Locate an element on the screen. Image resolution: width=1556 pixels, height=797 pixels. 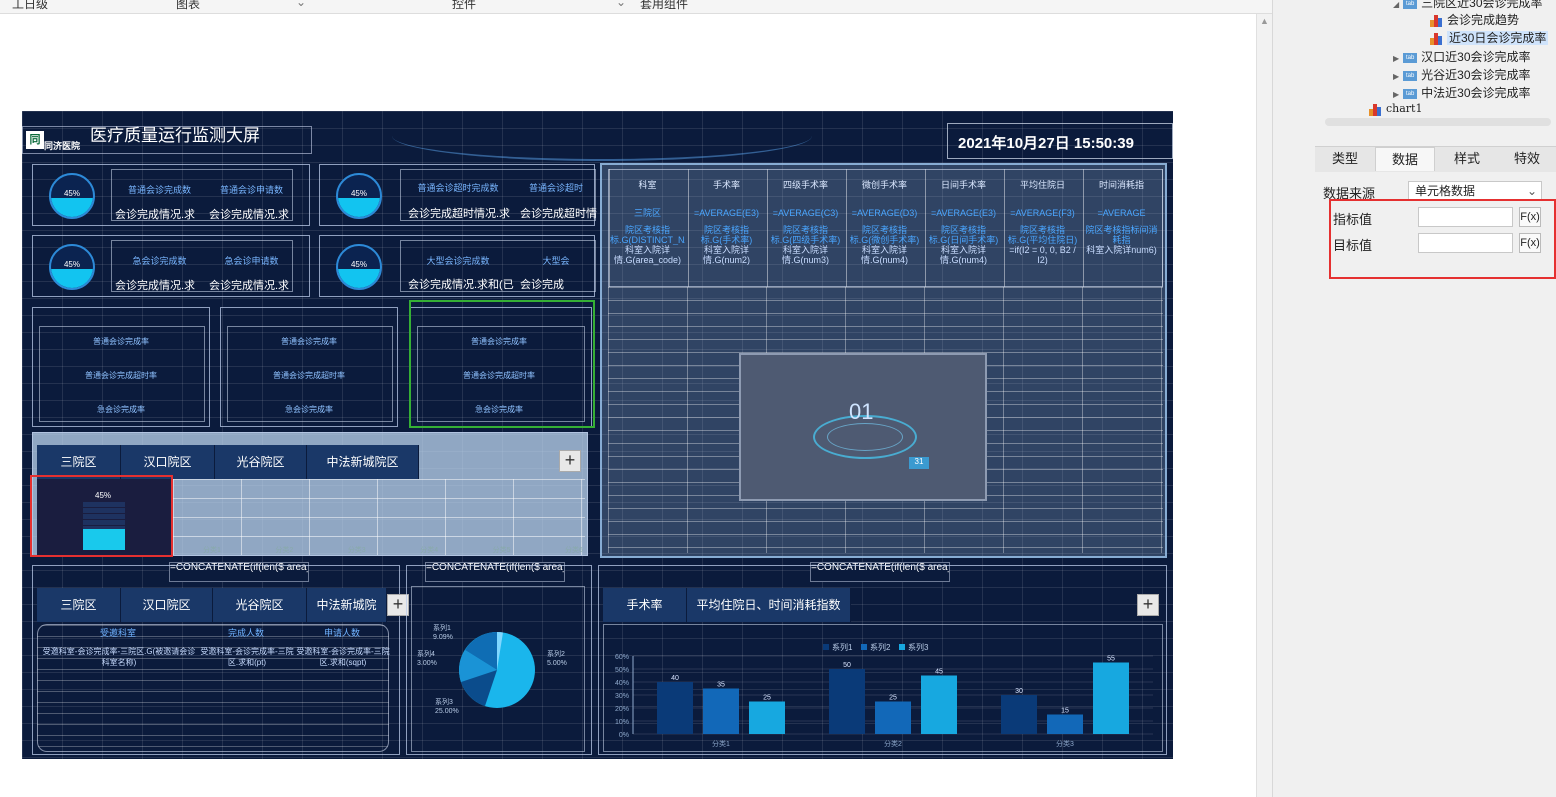
table-cell: 院区考核指标.G(平均住院日) is located at coordinates (1042, 235).